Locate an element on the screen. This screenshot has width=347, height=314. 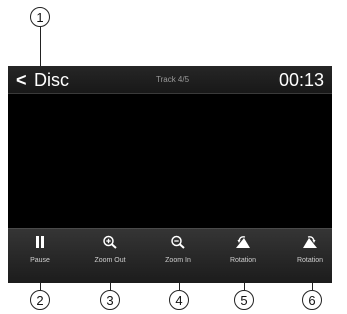
callout-4: 4 is located at coordinates (179, 300).